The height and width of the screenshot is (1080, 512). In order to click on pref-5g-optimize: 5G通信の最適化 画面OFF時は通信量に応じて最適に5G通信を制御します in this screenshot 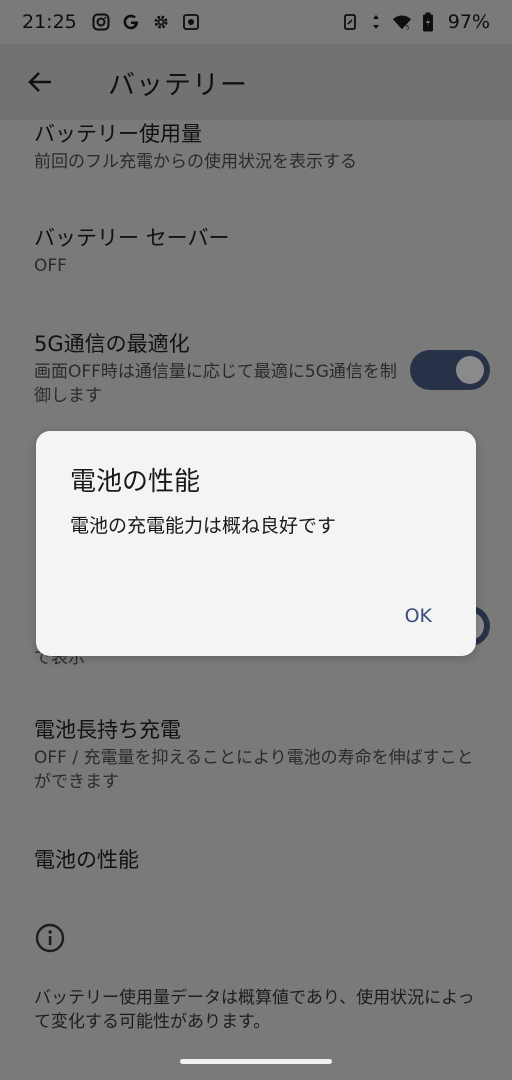, I will do `click(219, 369)`.